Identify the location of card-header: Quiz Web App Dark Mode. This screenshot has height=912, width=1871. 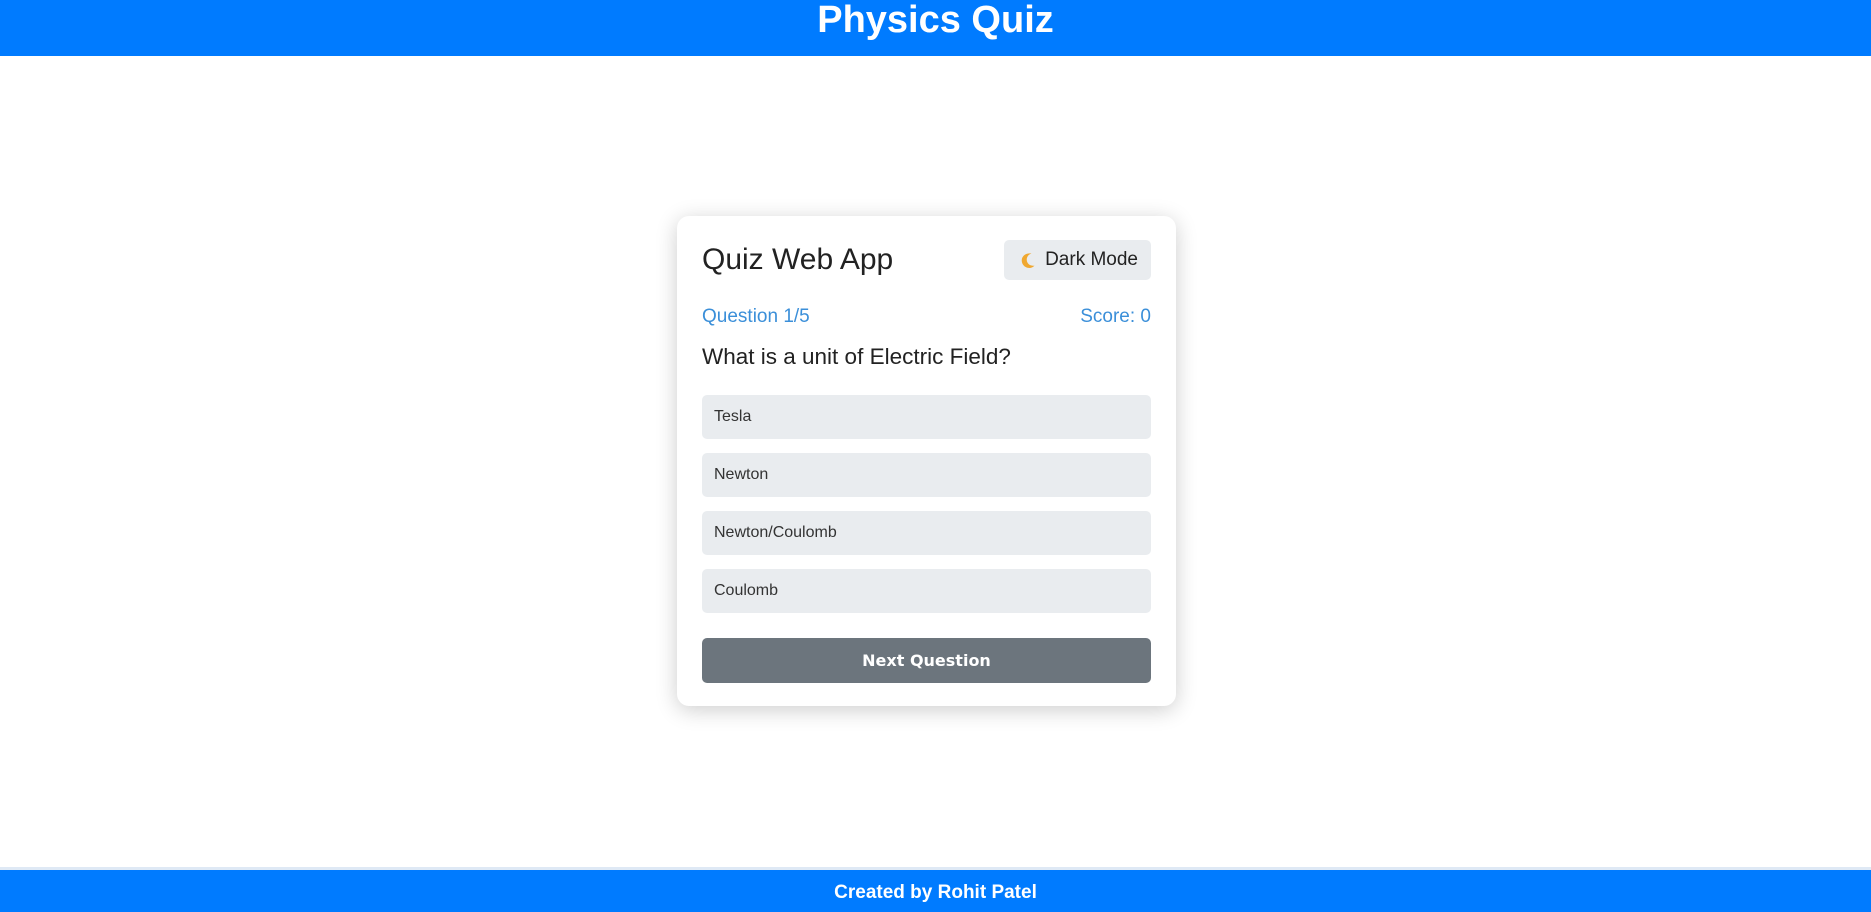
(926, 260).